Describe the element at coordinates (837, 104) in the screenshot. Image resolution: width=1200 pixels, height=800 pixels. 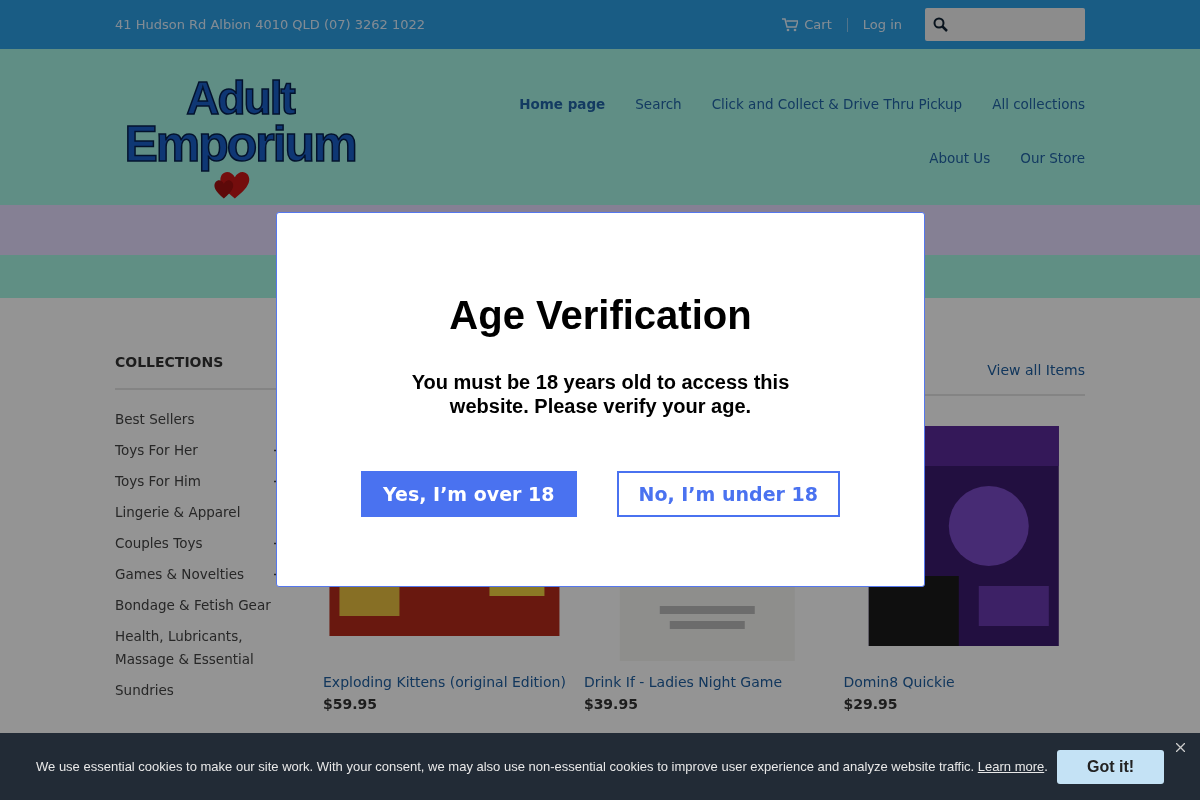
I see `nav-link: Click and Collect & Drive Thru Pickup` at that location.